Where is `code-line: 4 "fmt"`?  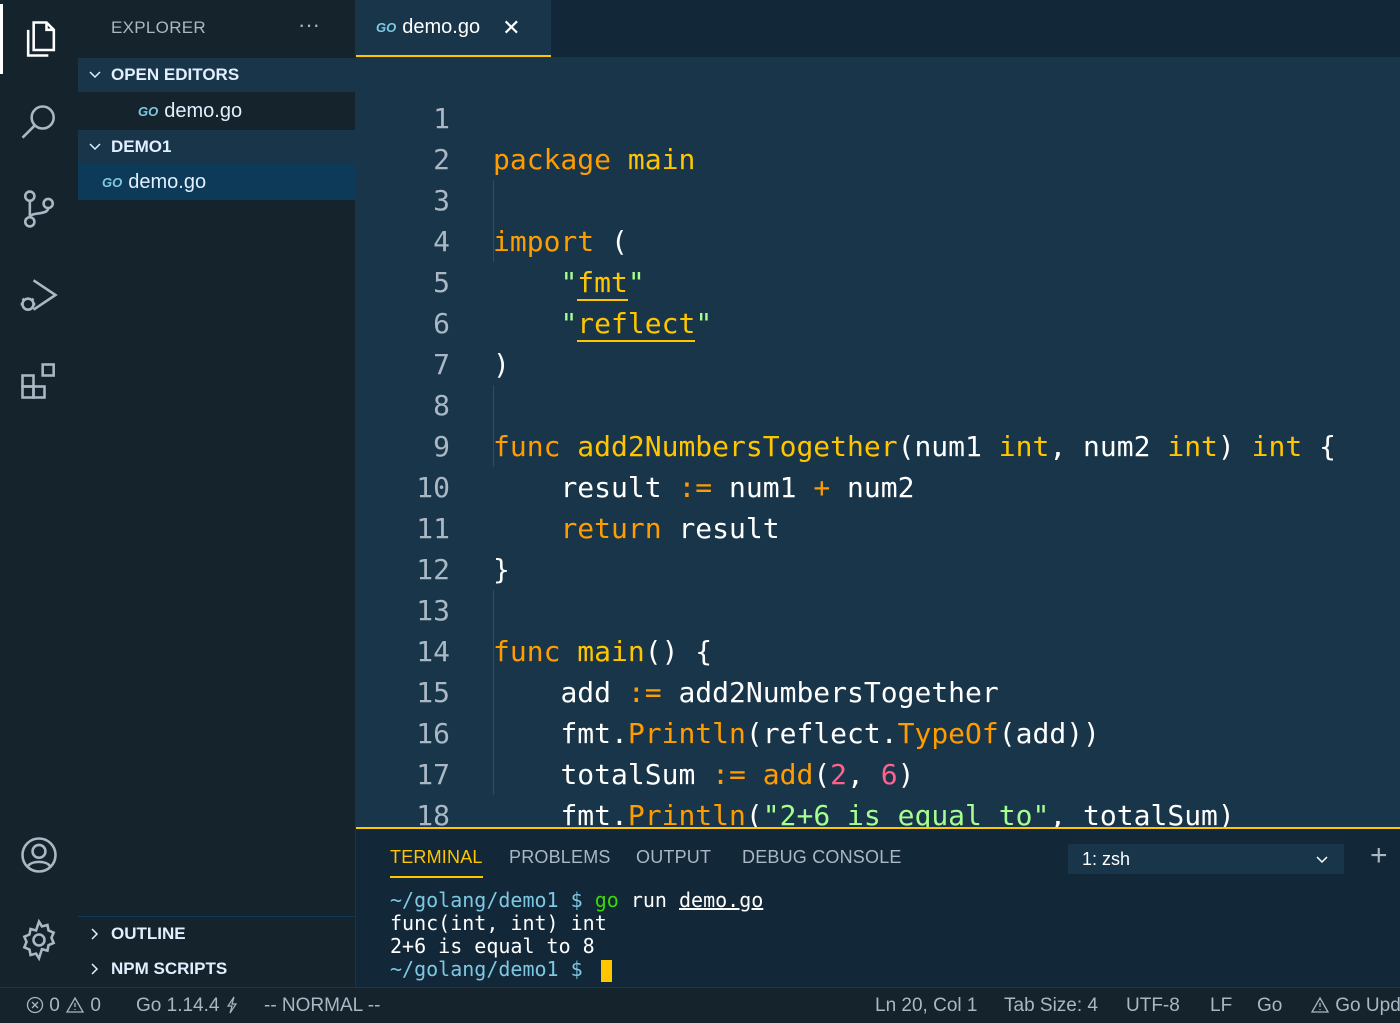
code-line: 4 "fmt" is located at coordinates (878, 240).